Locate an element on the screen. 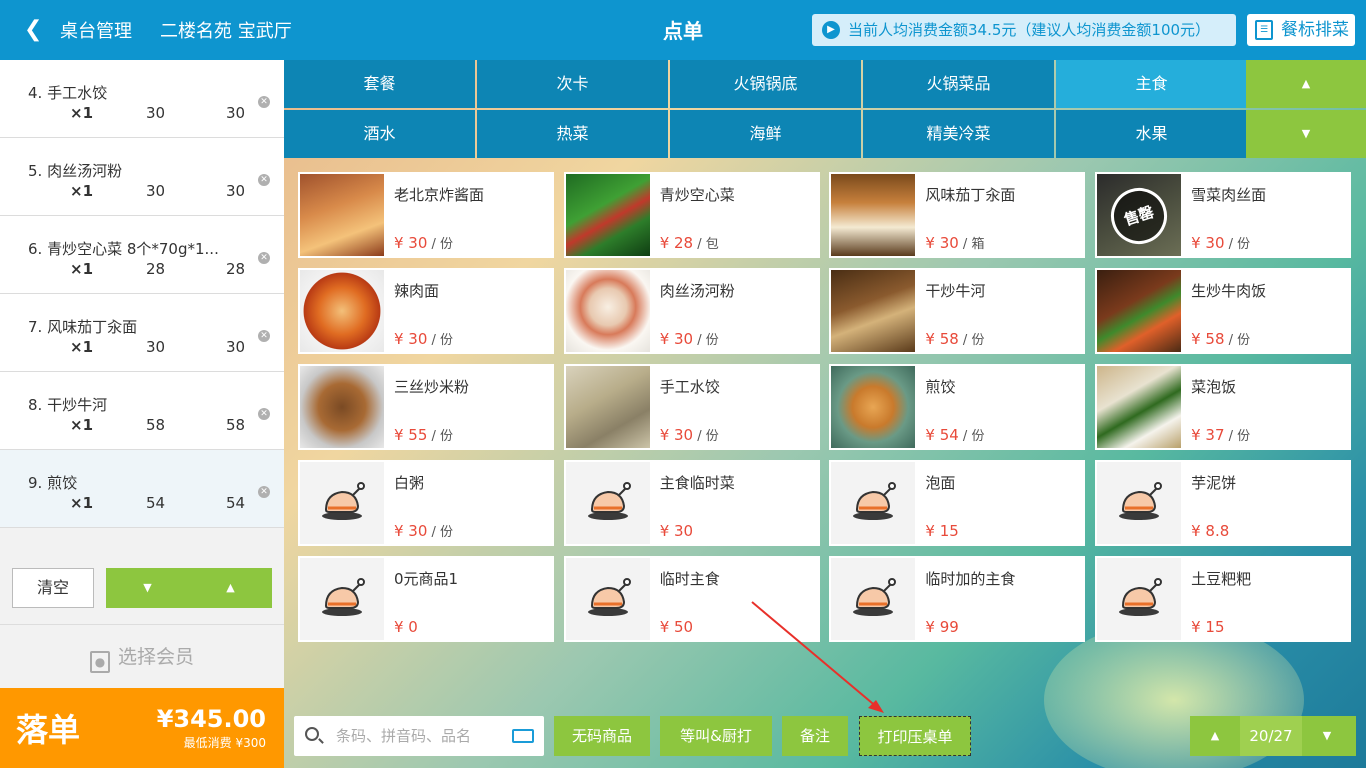 The width and height of the screenshot is (1366, 768). tabs-up-icon: ▲ is located at coordinates (1306, 84).